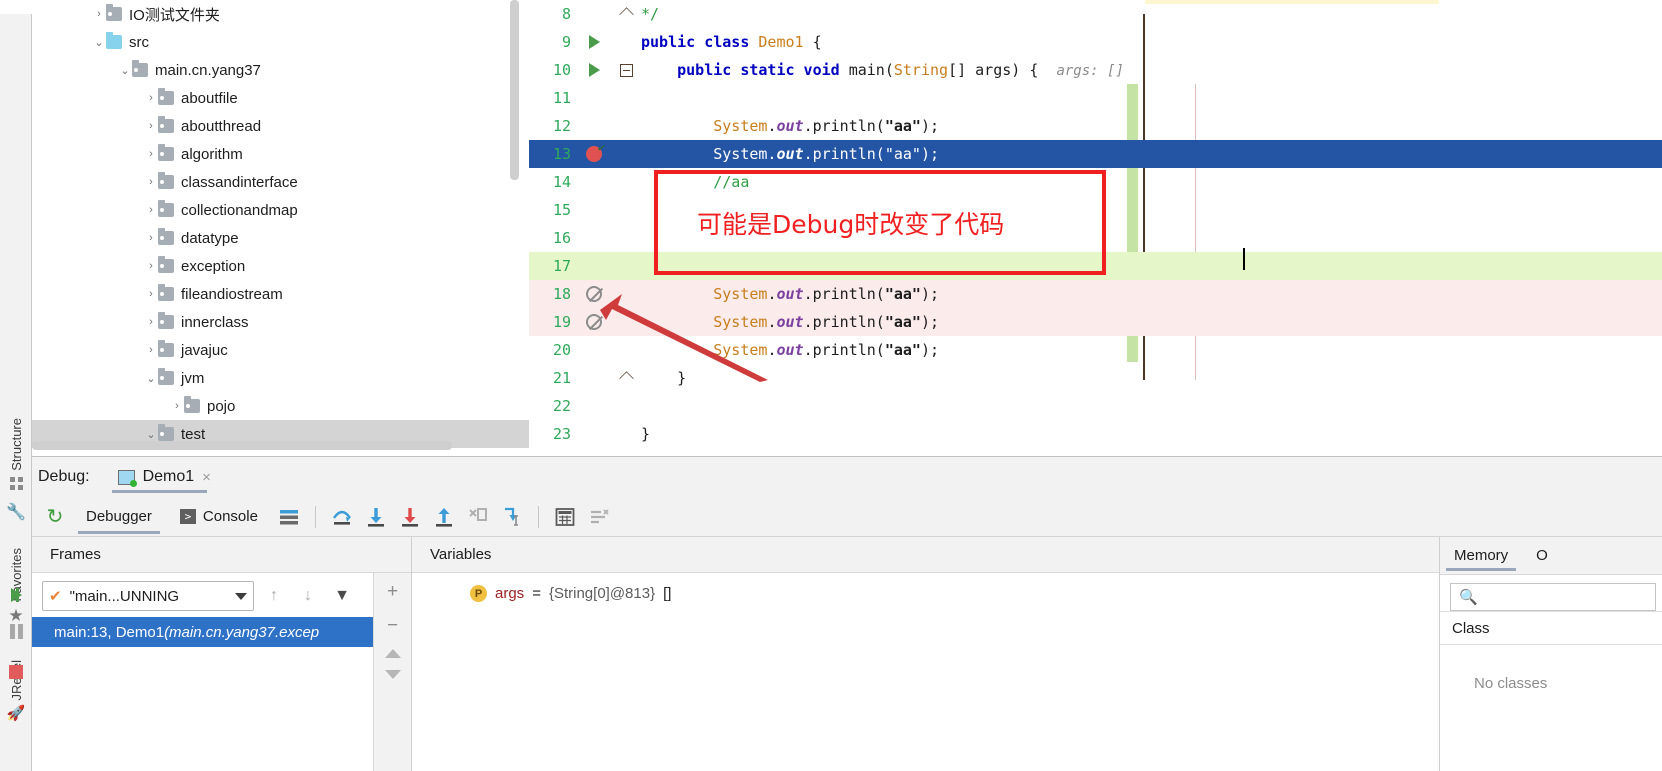 This screenshot has width=1662, height=771. What do you see at coordinates (1095, 42) in the screenshot?
I see `editor-line: 9 public class Demo1 {` at bounding box center [1095, 42].